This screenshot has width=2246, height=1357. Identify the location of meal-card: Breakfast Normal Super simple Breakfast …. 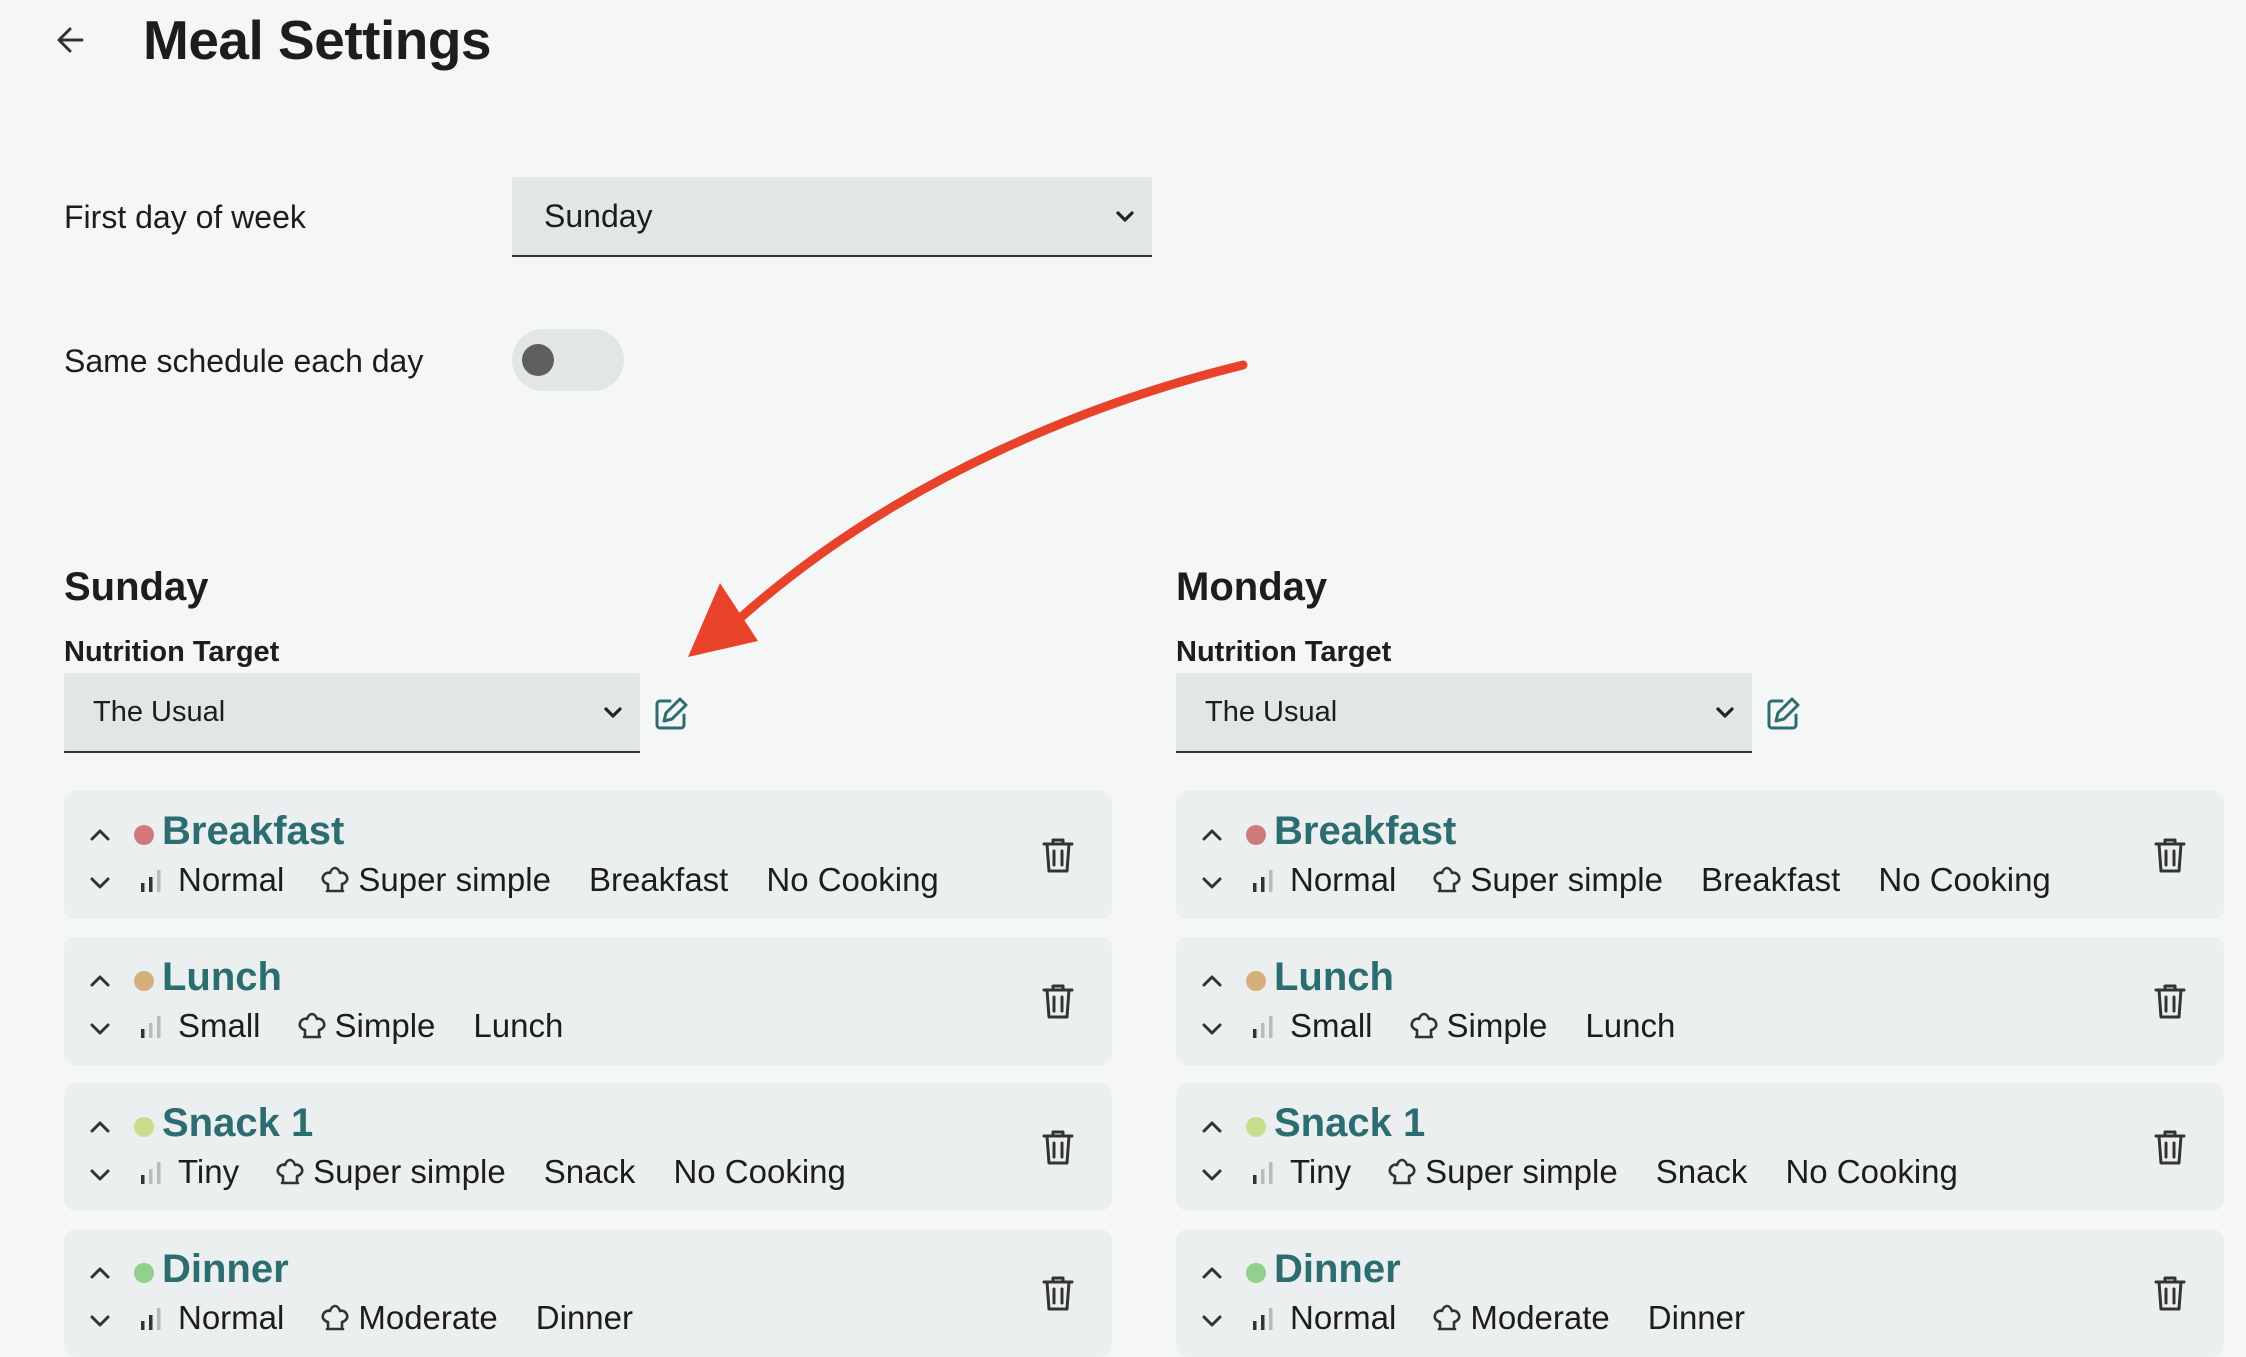
(1700, 855).